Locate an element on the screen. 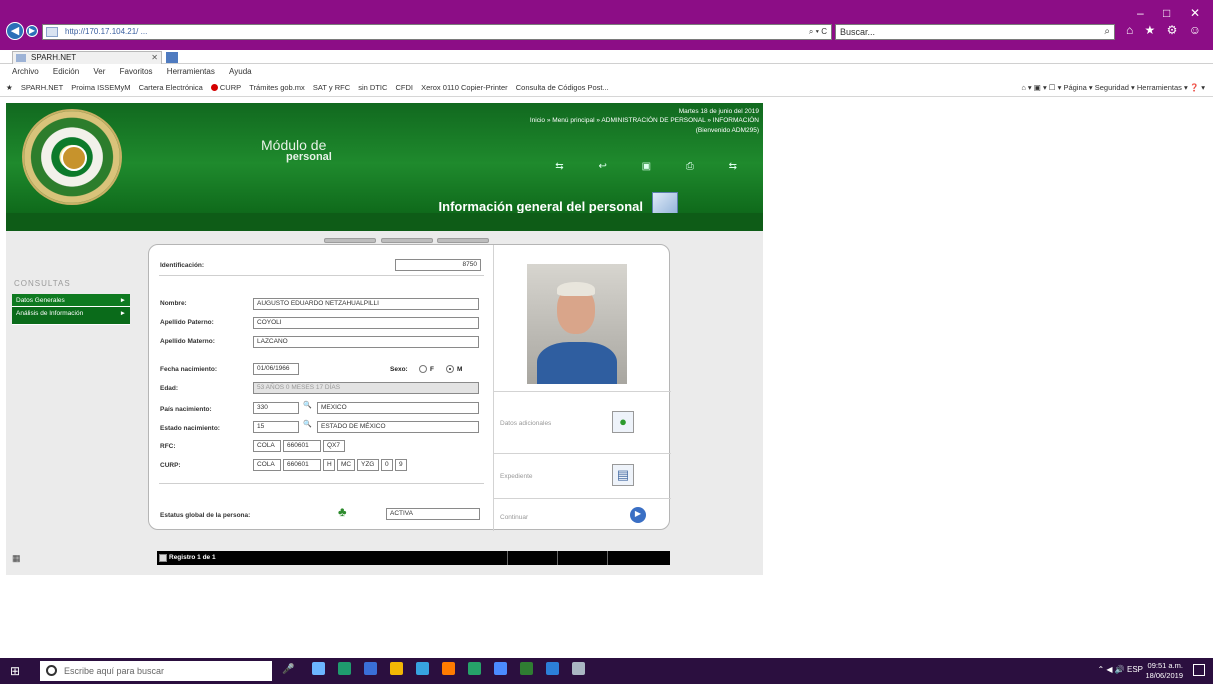 The height and width of the screenshot is (684, 1213). favorites-star-icon: ★ is located at coordinates (9, 87).